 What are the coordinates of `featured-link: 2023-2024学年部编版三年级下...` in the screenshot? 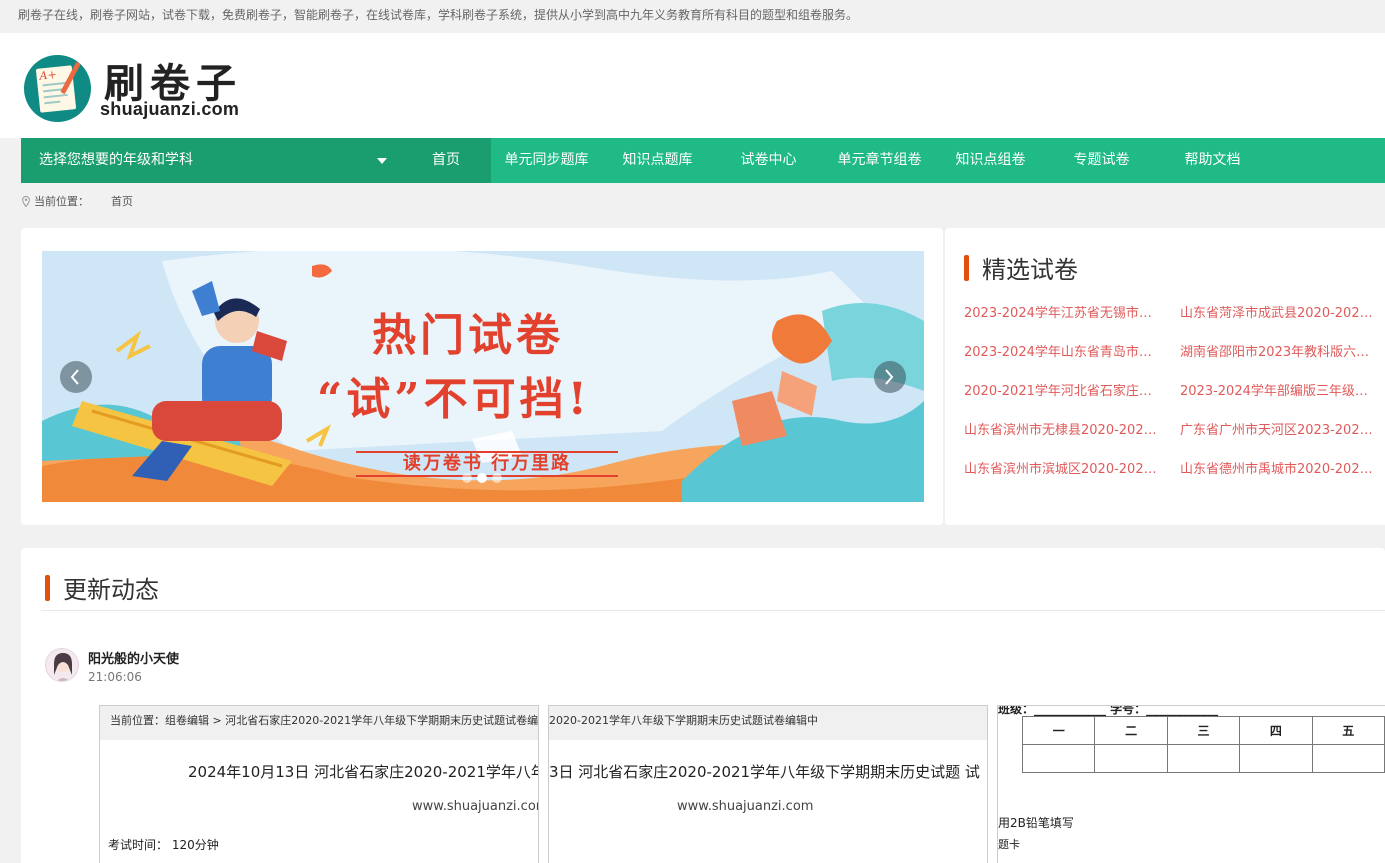 It's located at (1280, 392).